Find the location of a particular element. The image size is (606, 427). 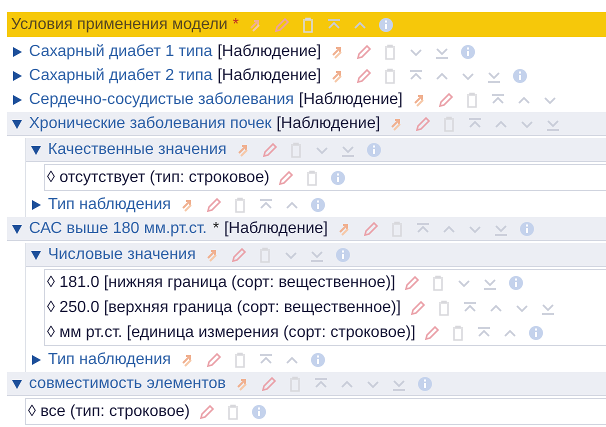

tree-row: САС выше 180 мм.рт.ст. * [Наблюдение] is located at coordinates (306, 229).